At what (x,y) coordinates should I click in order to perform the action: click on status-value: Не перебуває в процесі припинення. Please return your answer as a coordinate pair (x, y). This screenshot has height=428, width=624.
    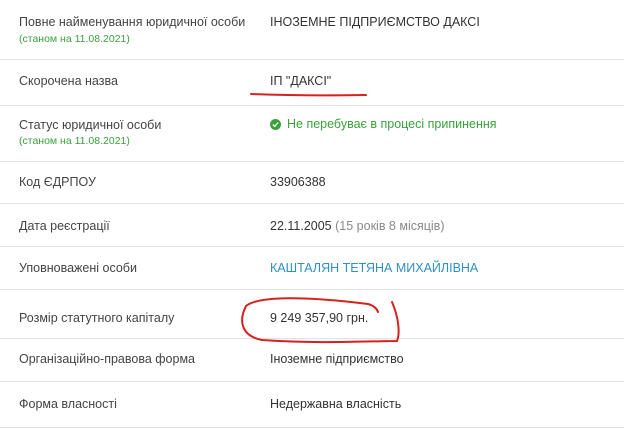
    Looking at the image, I should click on (383, 124).